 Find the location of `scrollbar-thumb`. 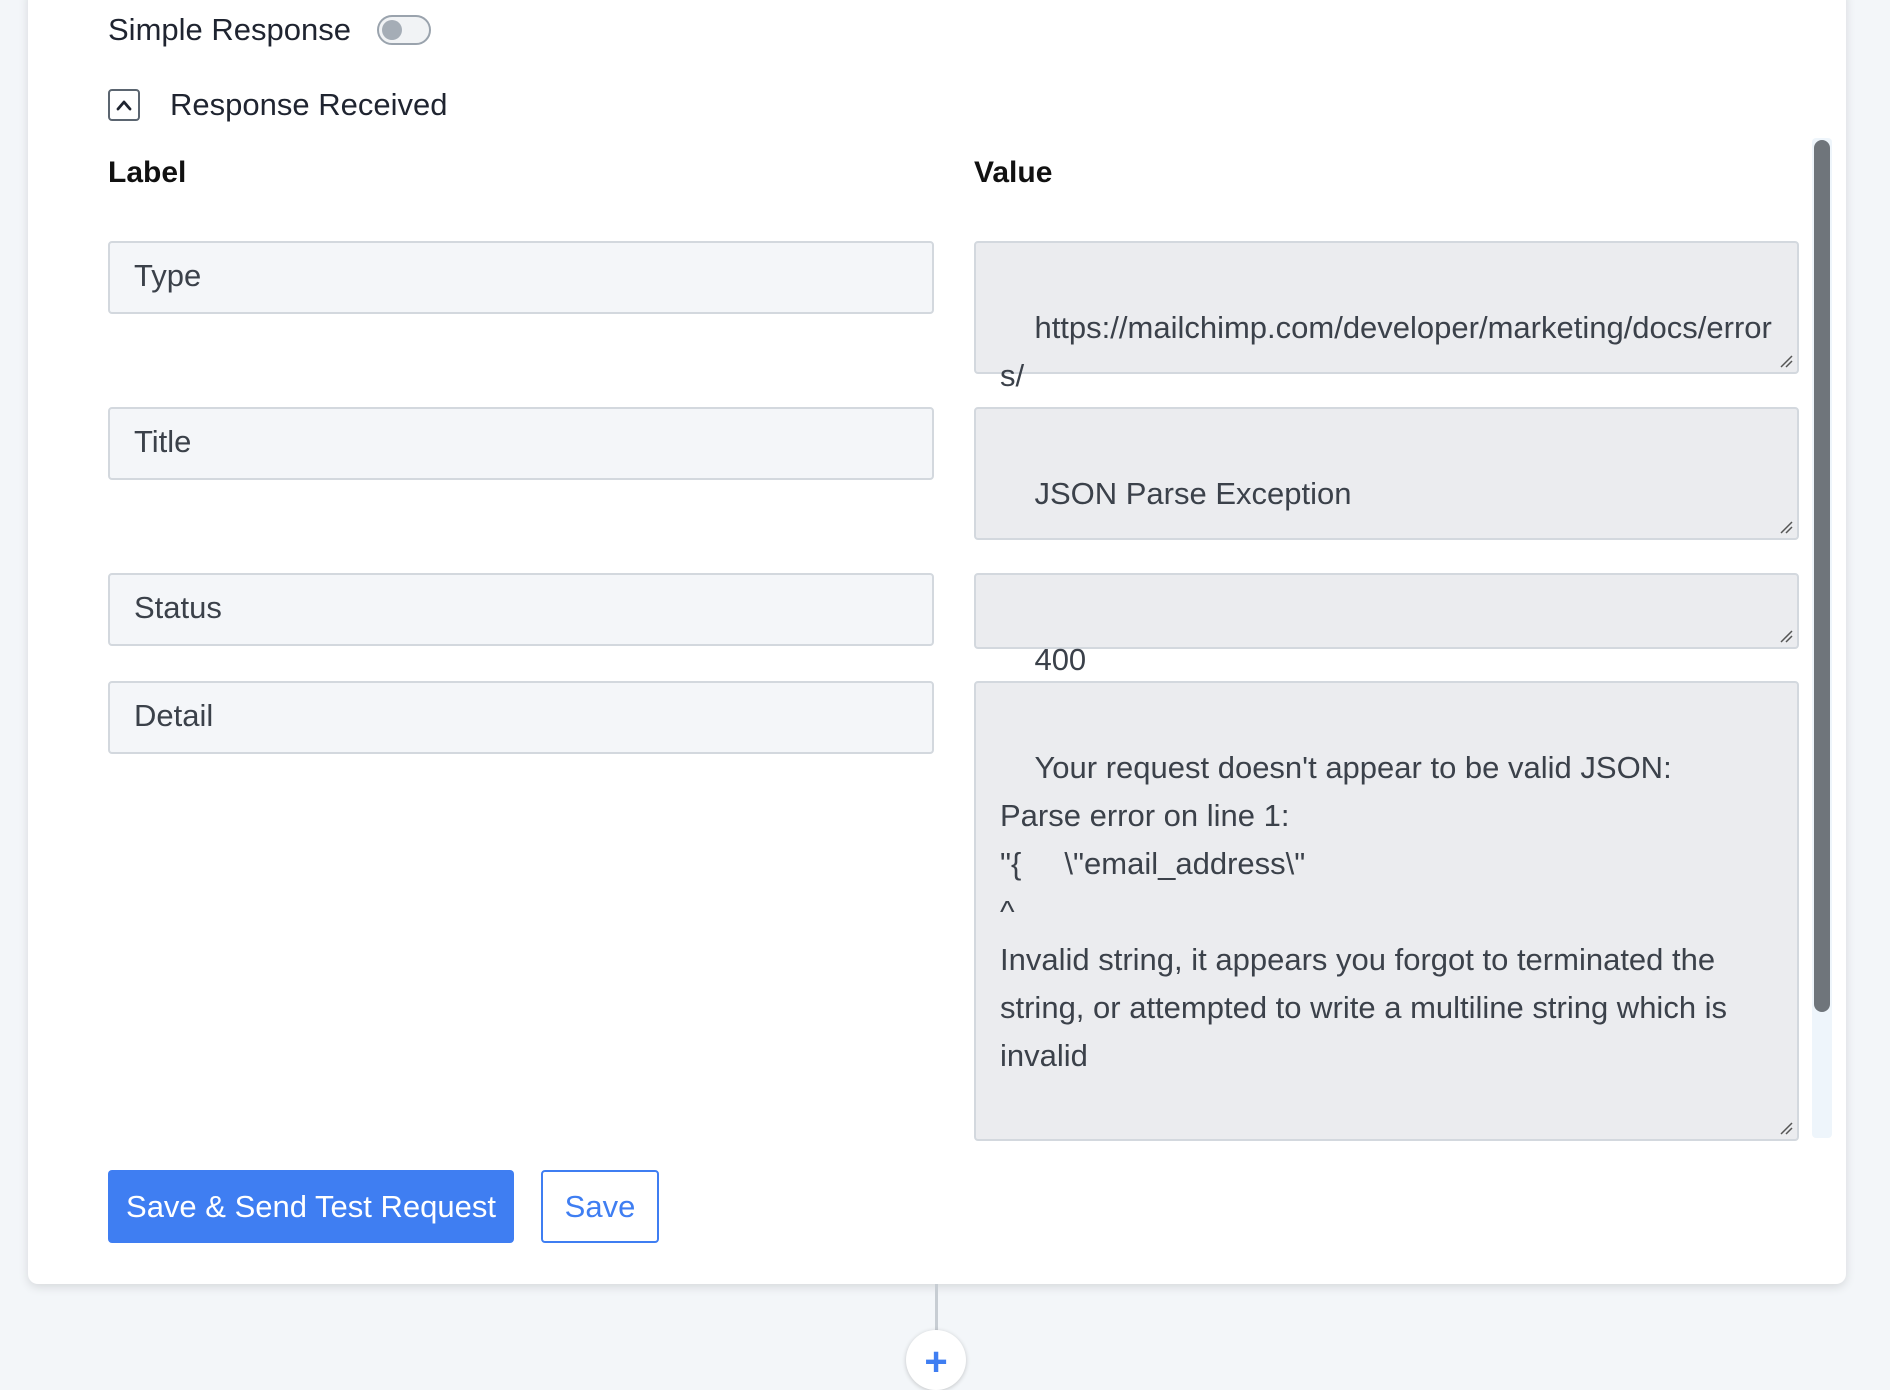

scrollbar-thumb is located at coordinates (1822, 576).